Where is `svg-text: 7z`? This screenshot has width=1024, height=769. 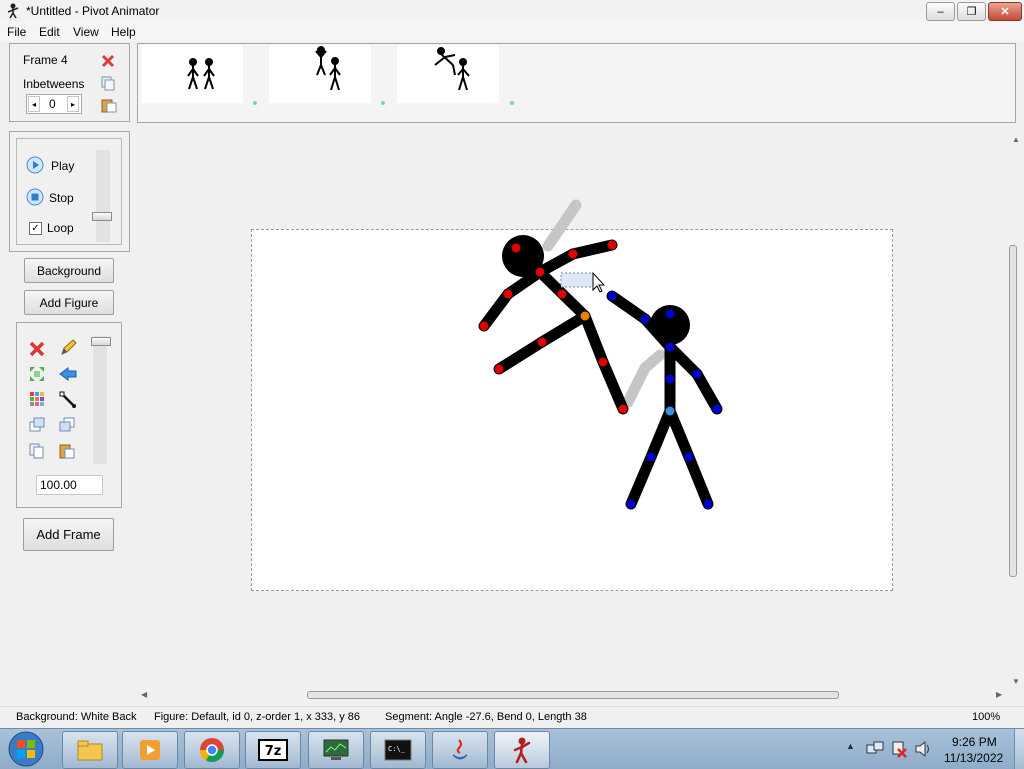
svg-text: 7z is located at coordinates (273, 751).